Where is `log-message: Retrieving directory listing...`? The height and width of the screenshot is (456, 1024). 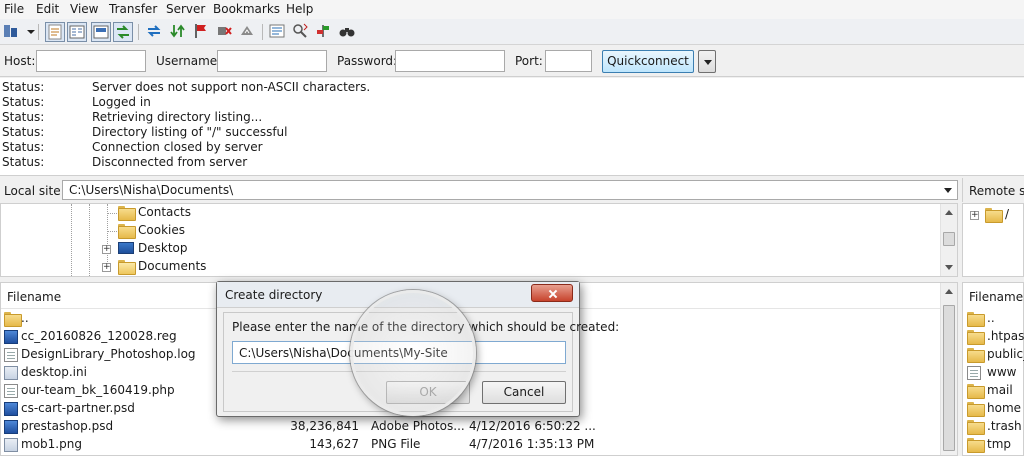
log-message: Retrieving directory listing... is located at coordinates (177, 117).